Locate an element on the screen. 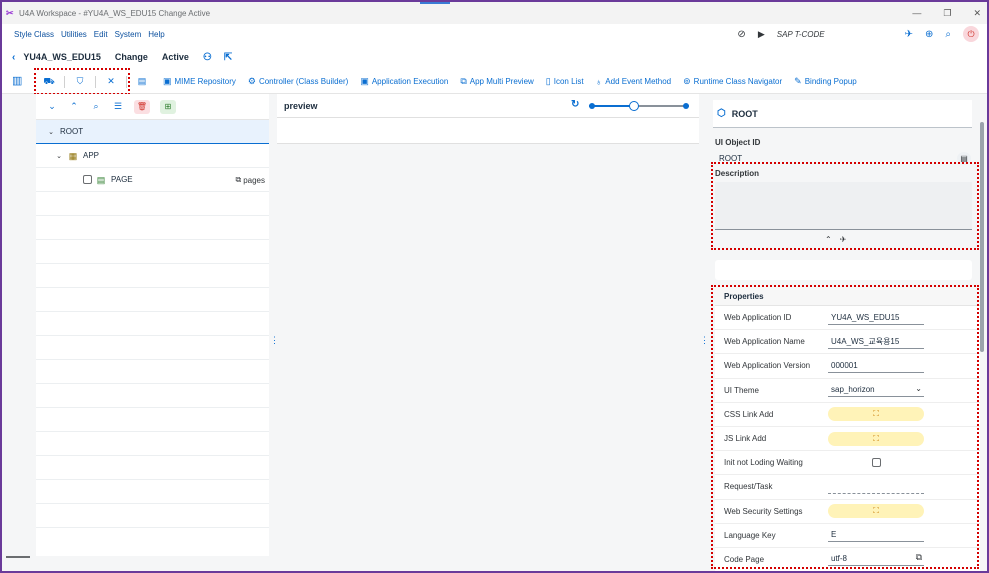 This screenshot has height=573, width=989. zoom-slider: ↻ is located at coordinates (630, 105).